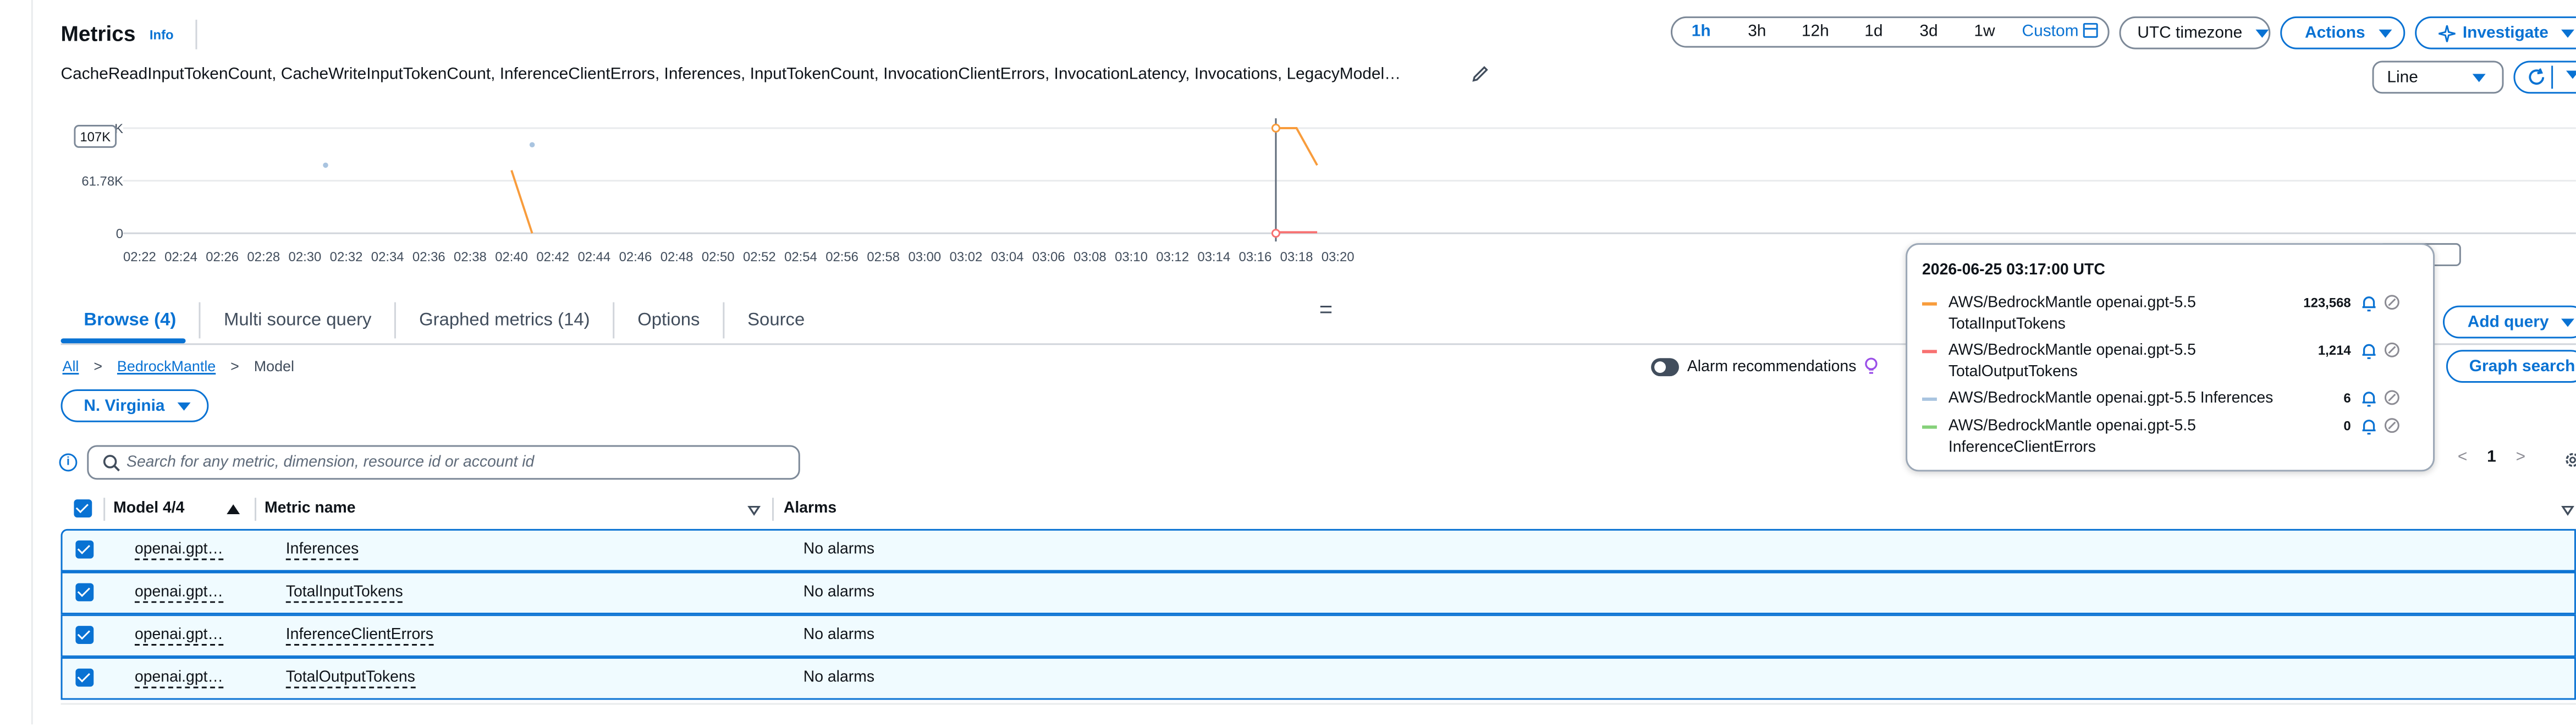  I want to click on column-separator, so click(256, 510).